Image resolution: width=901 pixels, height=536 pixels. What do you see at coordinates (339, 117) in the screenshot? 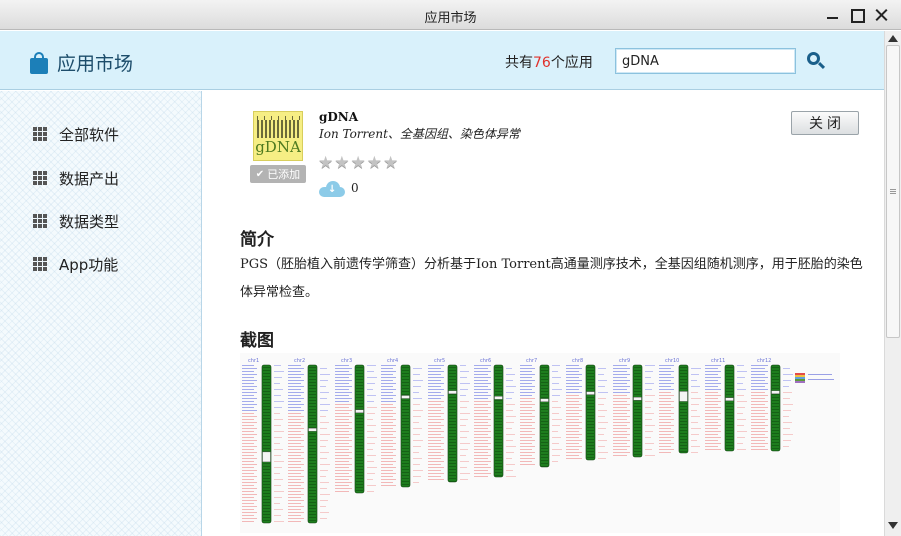
I see `app-name: gDNA` at bounding box center [339, 117].